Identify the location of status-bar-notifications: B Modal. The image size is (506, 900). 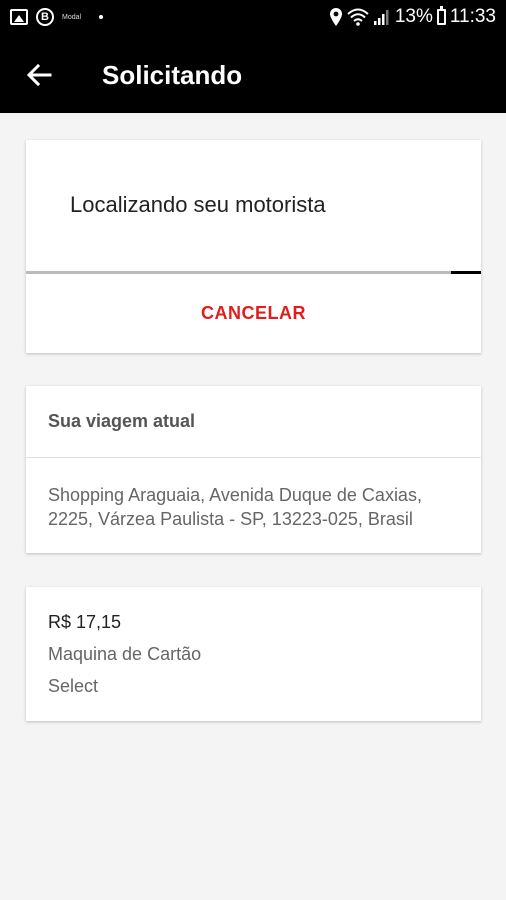
(57, 17).